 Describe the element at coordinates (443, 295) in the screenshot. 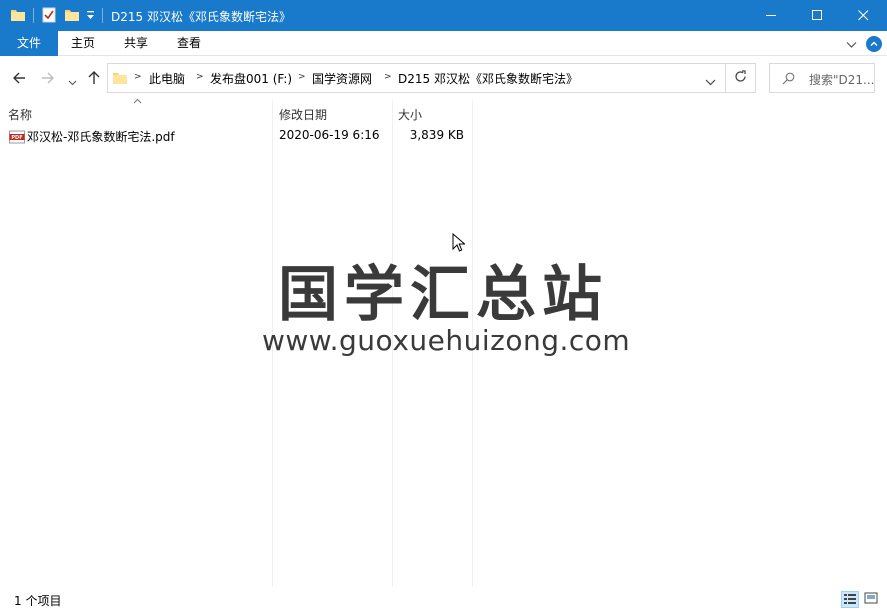

I see `watermark-title: 国学汇总站` at that location.